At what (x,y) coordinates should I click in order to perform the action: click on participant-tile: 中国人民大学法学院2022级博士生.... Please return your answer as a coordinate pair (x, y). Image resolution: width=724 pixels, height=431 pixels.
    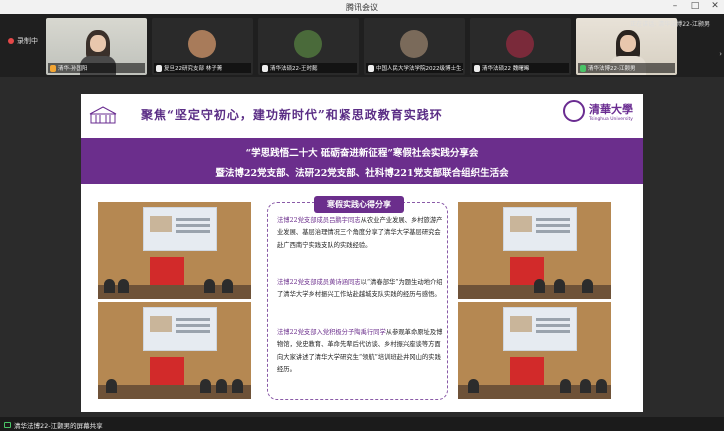
    Looking at the image, I should click on (414, 46).